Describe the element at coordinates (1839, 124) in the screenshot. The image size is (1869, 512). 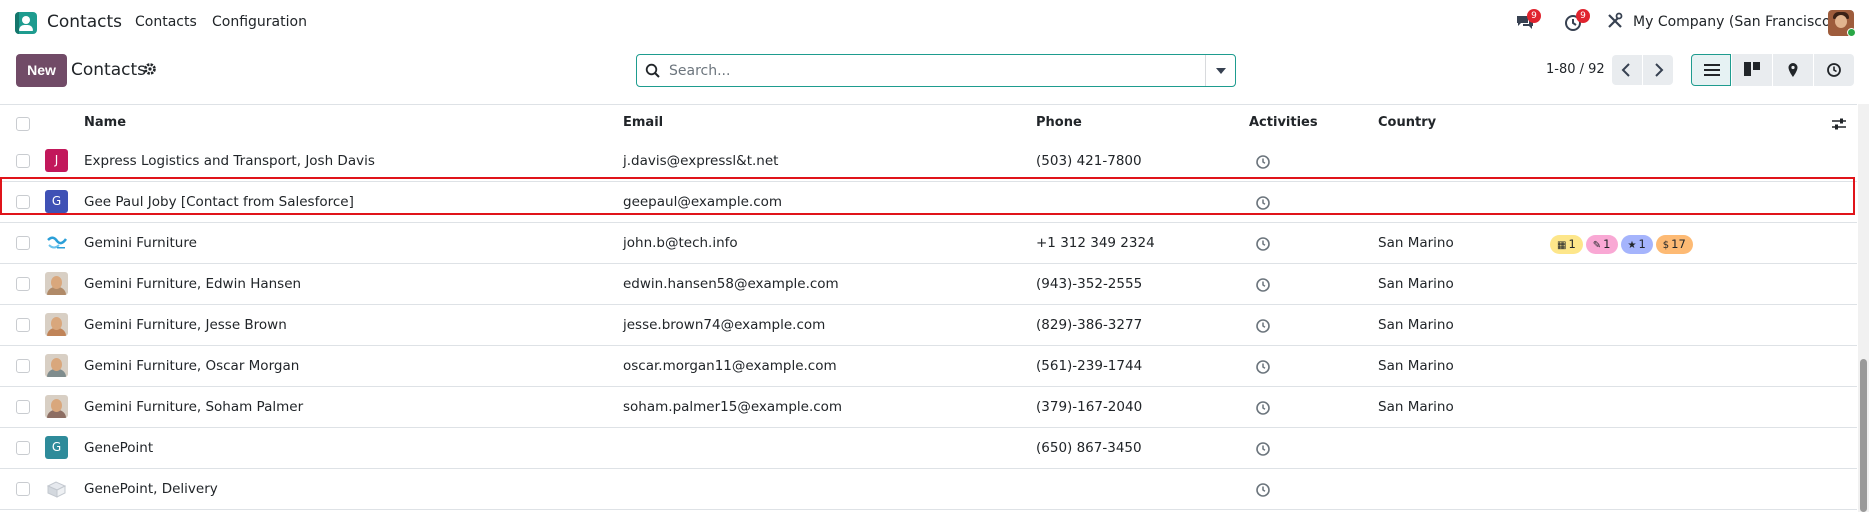
I see `optional-columns-icon` at that location.